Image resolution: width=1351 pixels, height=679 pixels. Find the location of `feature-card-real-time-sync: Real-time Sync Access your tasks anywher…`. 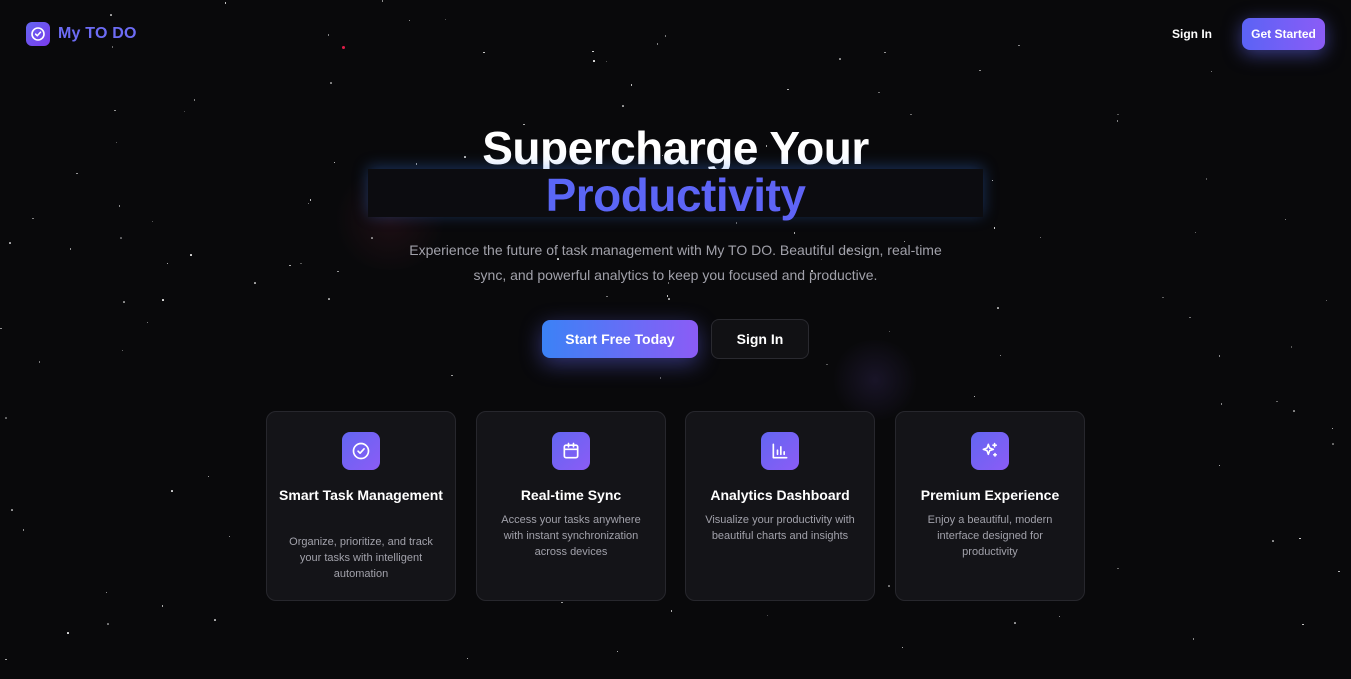

feature-card-real-time-sync: Real-time Sync Access your tasks anywher… is located at coordinates (571, 506).